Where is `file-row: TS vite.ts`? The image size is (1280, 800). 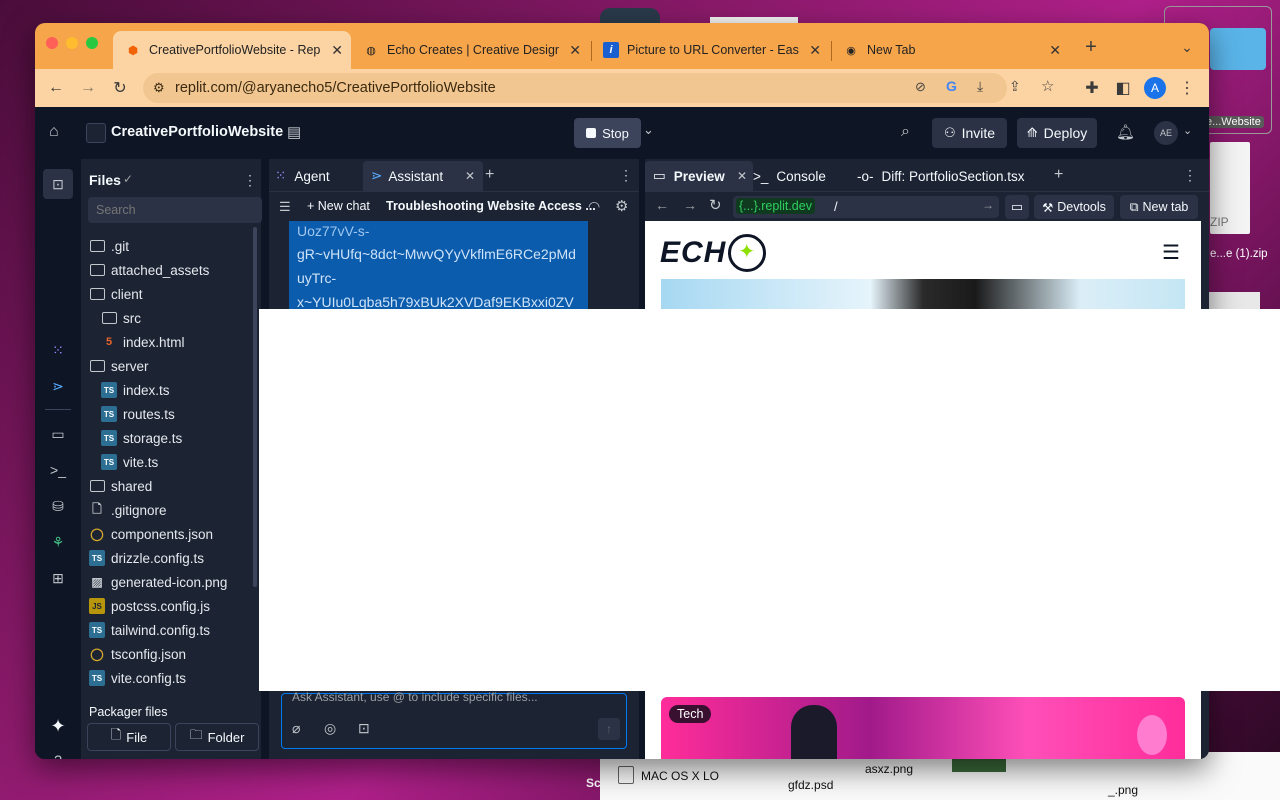 file-row: TS vite.ts is located at coordinates (129, 462).